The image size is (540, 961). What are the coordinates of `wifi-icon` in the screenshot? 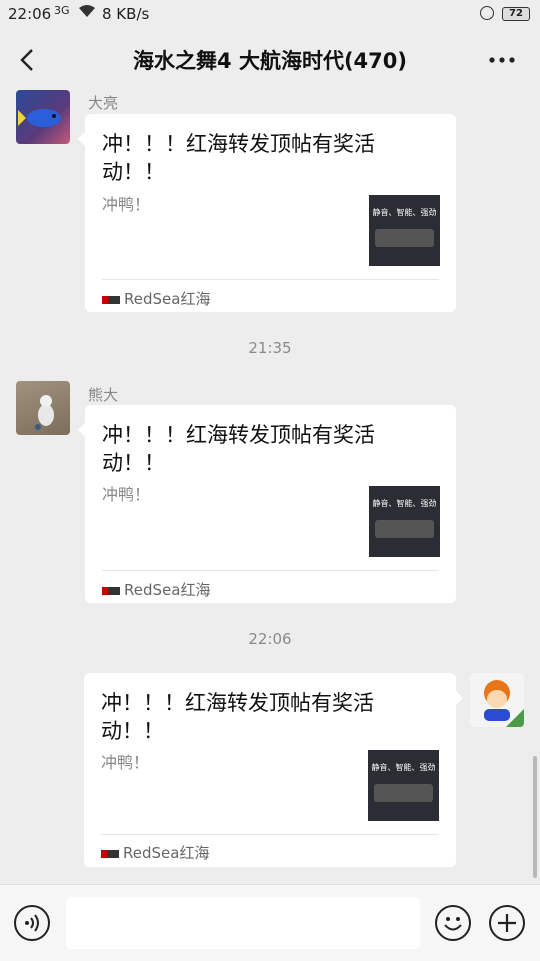 It's located at (87, 13).